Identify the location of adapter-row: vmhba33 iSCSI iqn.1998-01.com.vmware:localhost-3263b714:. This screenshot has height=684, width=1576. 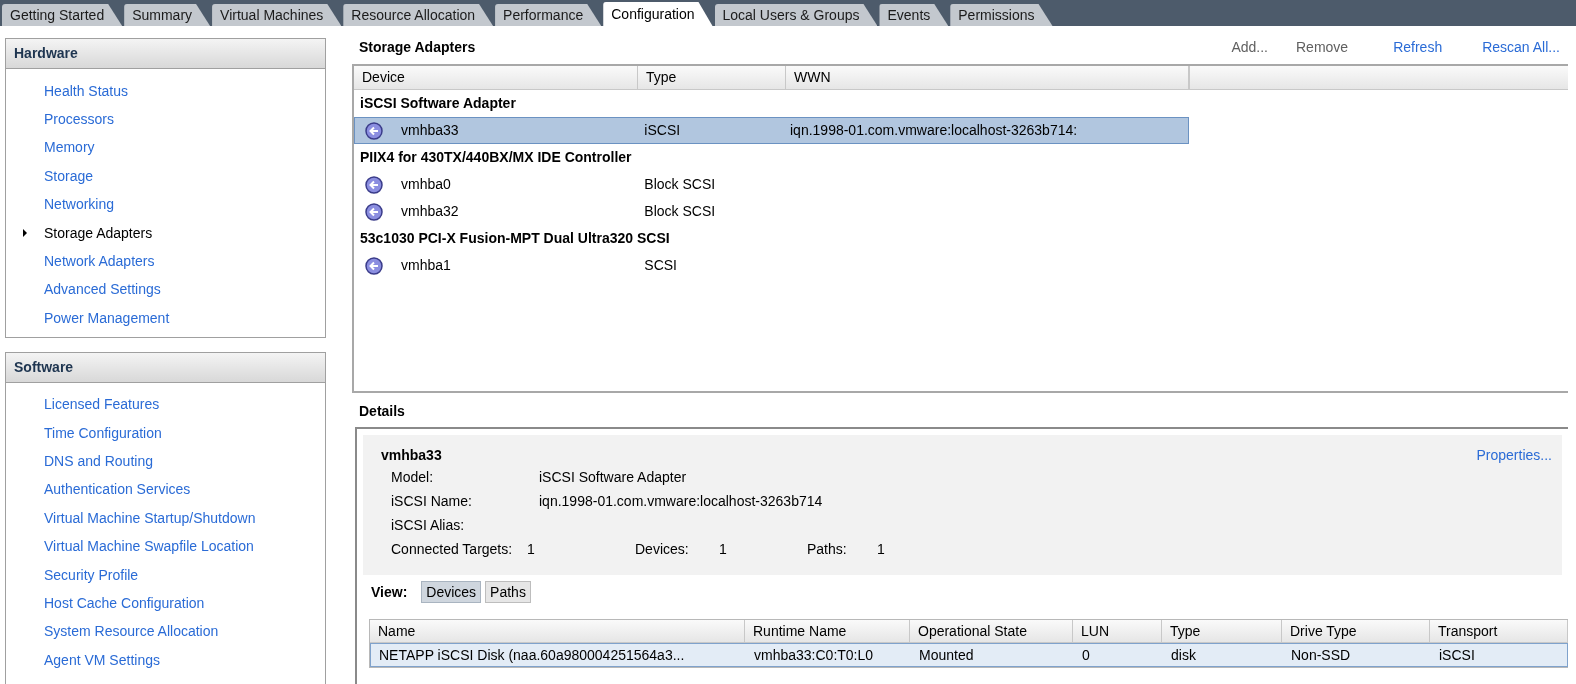
(771, 130).